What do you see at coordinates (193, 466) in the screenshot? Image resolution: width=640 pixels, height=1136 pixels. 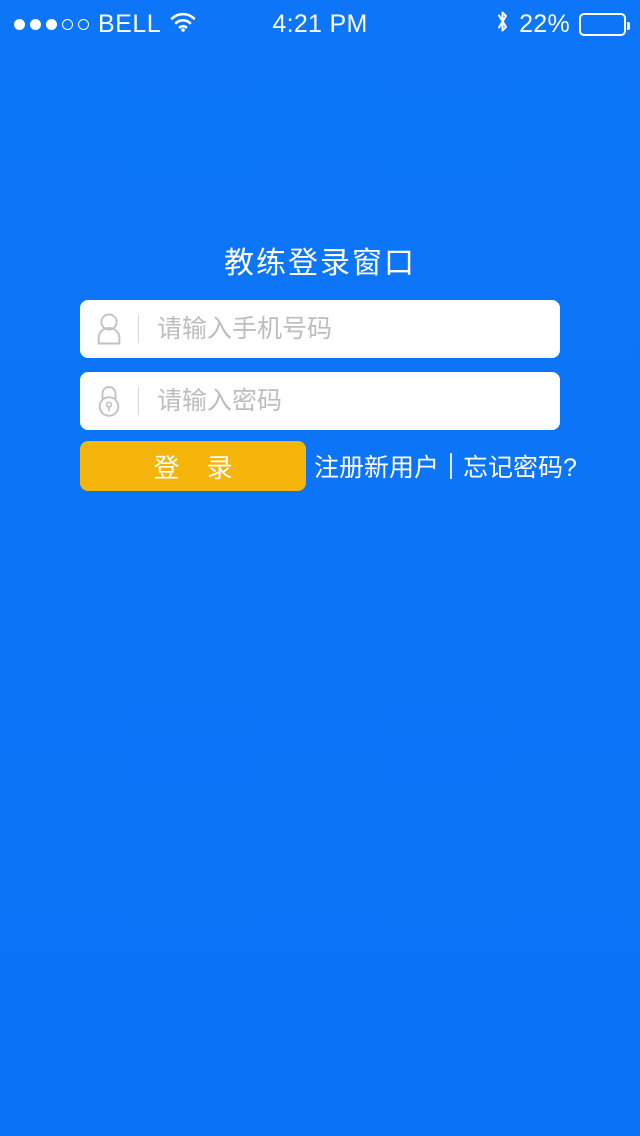 I see `login-button: 登 录` at bounding box center [193, 466].